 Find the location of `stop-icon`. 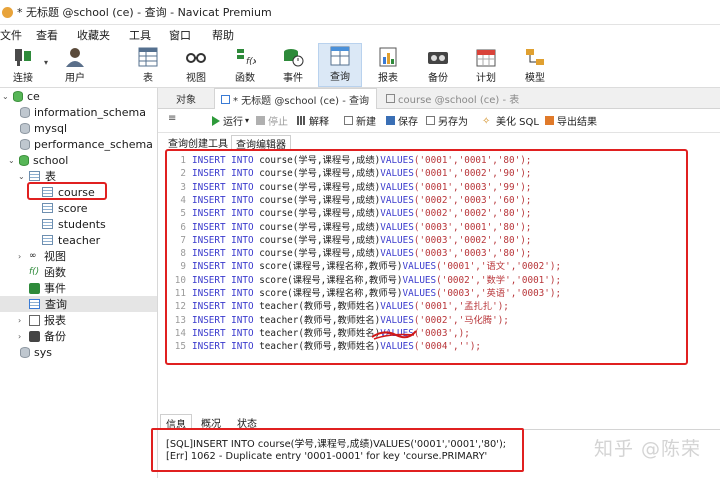

stop-icon is located at coordinates (260, 120).